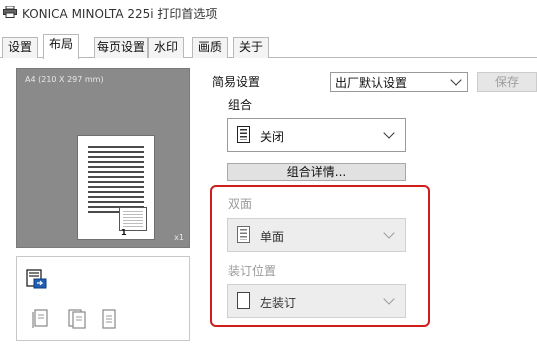 The height and width of the screenshot is (346, 537). Describe the element at coordinates (316, 135) in the screenshot. I see `combination-select: 关闭` at that location.